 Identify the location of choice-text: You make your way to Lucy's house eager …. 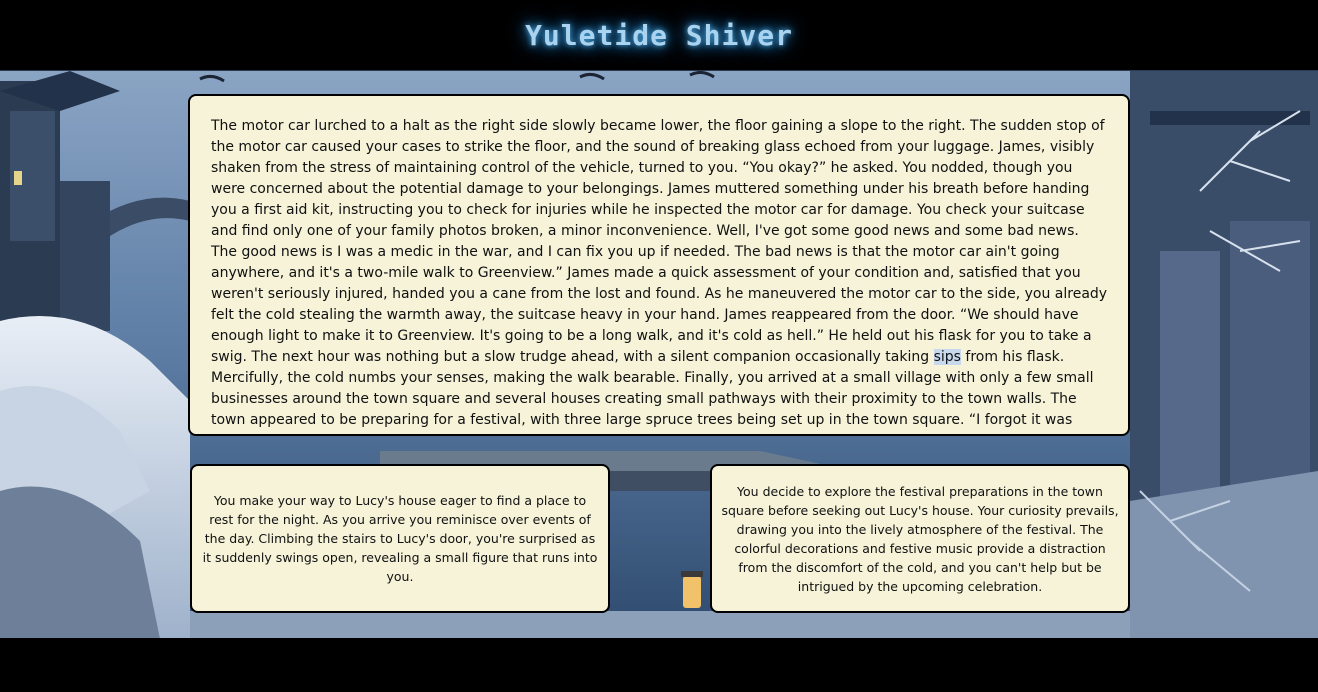
(400, 538).